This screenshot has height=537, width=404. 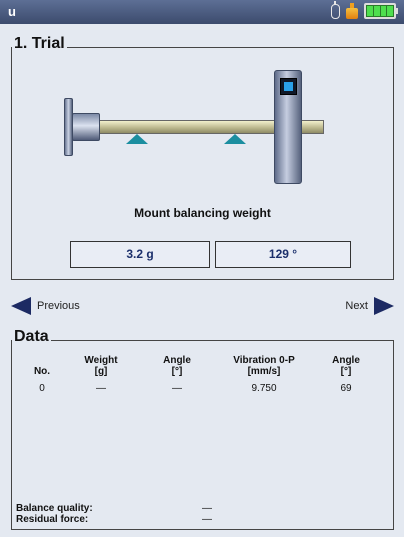 What do you see at coordinates (207, 519) in the screenshot?
I see `residual-force-value: —` at bounding box center [207, 519].